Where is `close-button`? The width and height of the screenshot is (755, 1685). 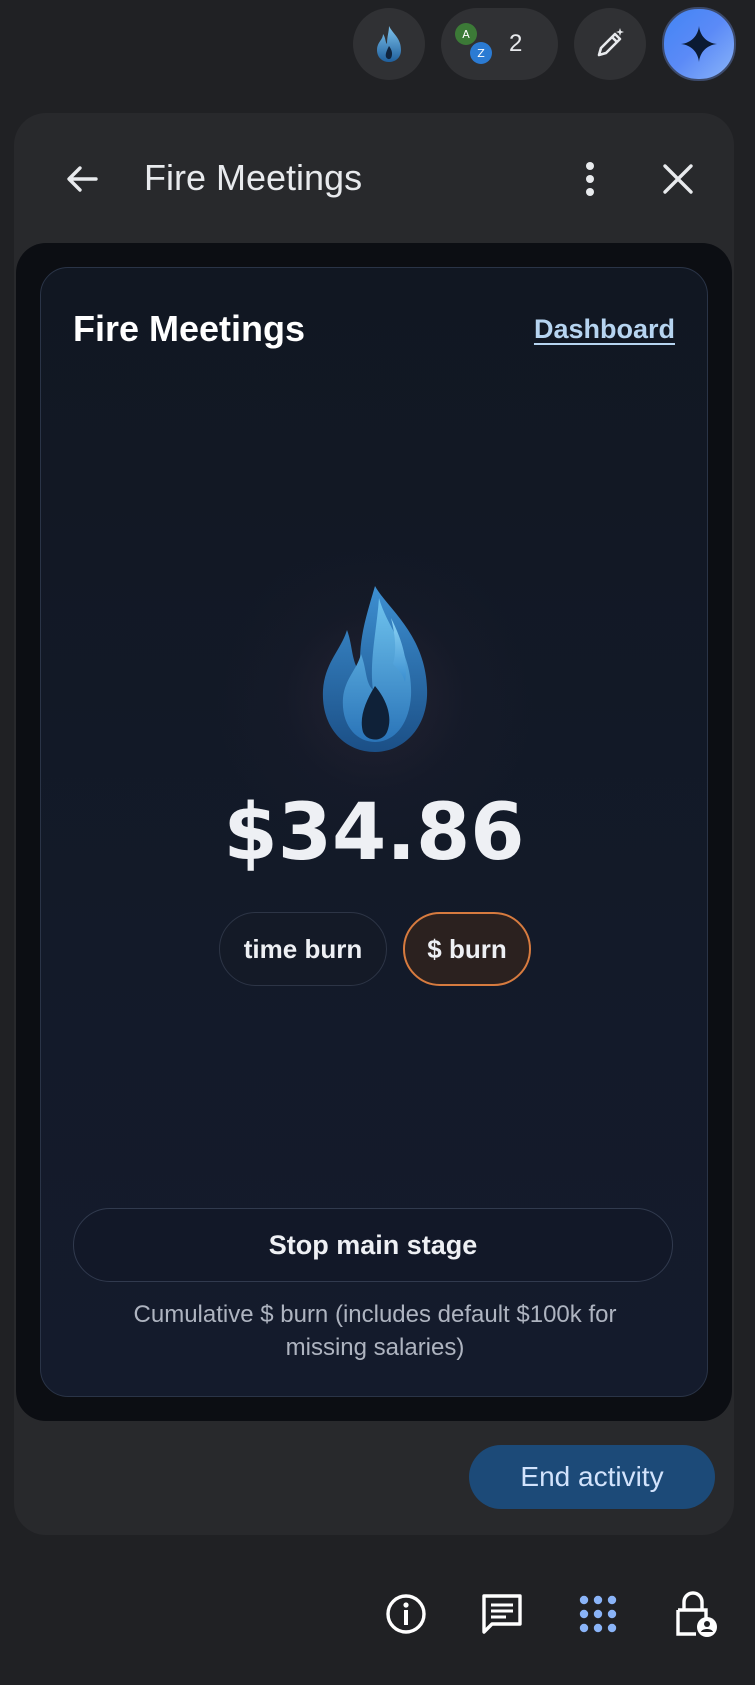 close-button is located at coordinates (678, 179).